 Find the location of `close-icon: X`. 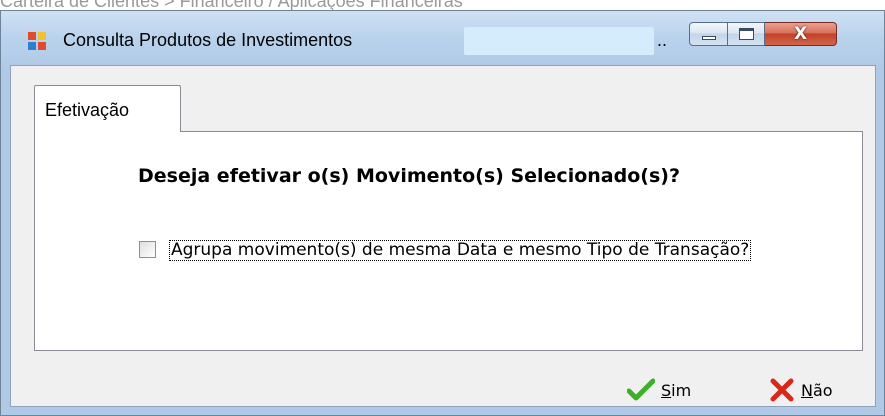

close-icon: X is located at coordinates (800, 34).